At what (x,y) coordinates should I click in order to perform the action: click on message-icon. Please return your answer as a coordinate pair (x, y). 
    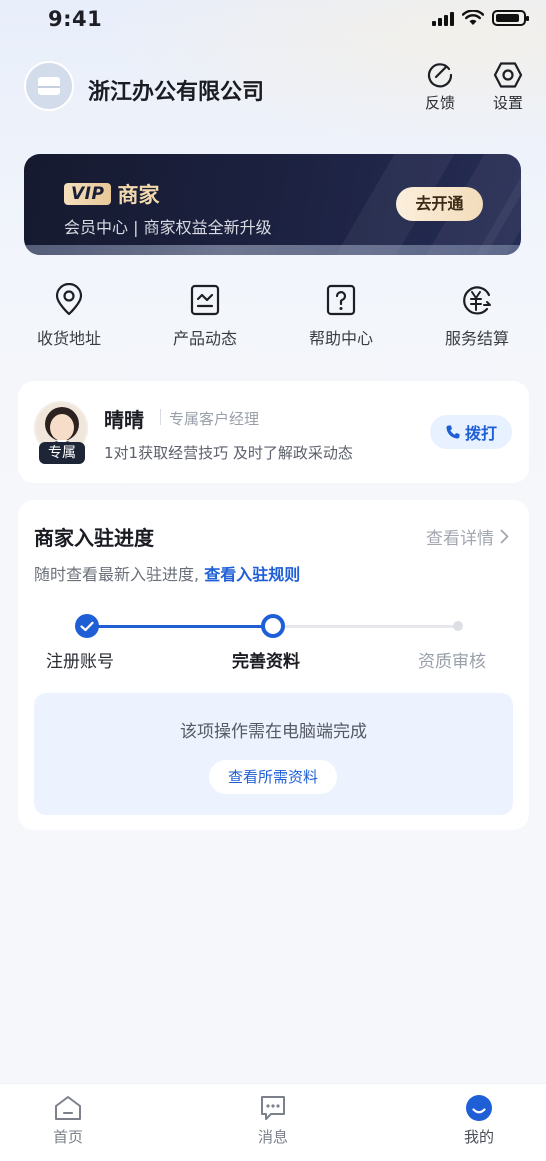
    Looking at the image, I should click on (273, 1108).